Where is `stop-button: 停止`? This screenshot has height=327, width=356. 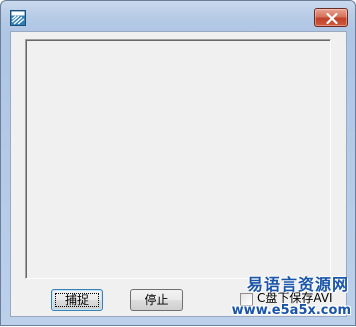 stop-button: 停止 is located at coordinates (156, 300).